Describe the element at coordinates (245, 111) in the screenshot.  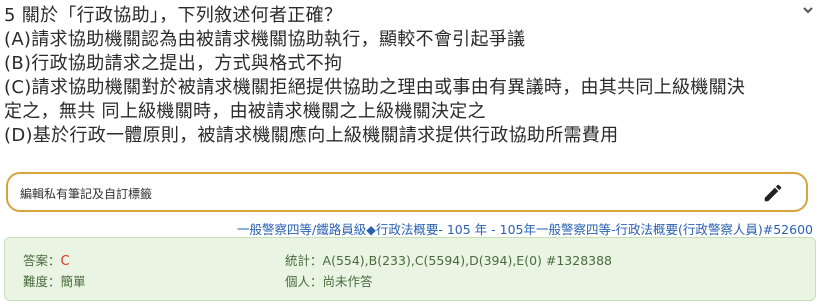
I see `option-c-continued: 定之，無共 同上級機關時，由被請求機關之上級機關決定之` at that location.